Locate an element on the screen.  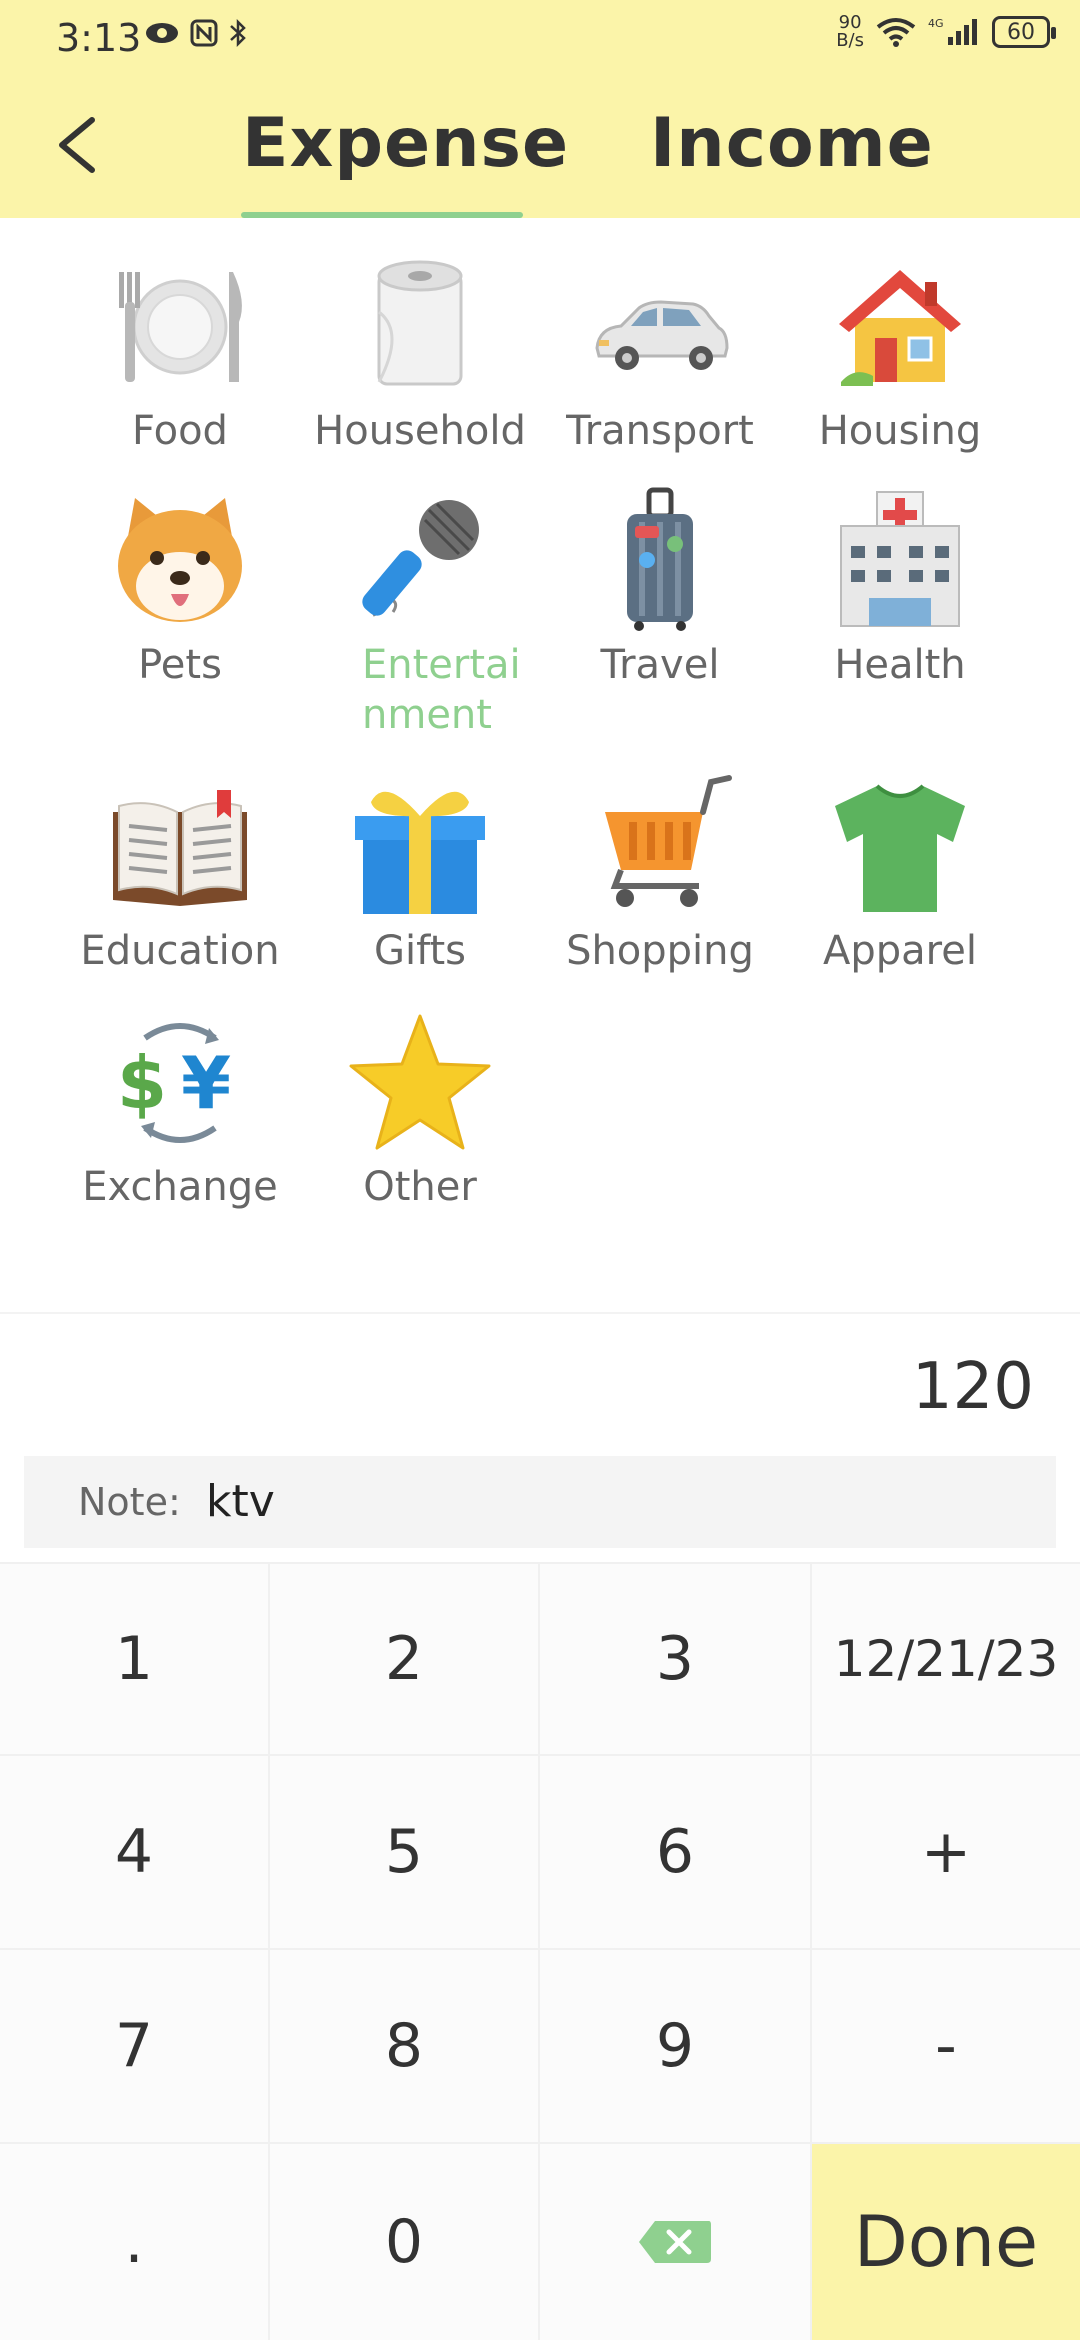
header: 3:13 90 B/s 4G 60 Expense Income is located at coordinates (540, 109).